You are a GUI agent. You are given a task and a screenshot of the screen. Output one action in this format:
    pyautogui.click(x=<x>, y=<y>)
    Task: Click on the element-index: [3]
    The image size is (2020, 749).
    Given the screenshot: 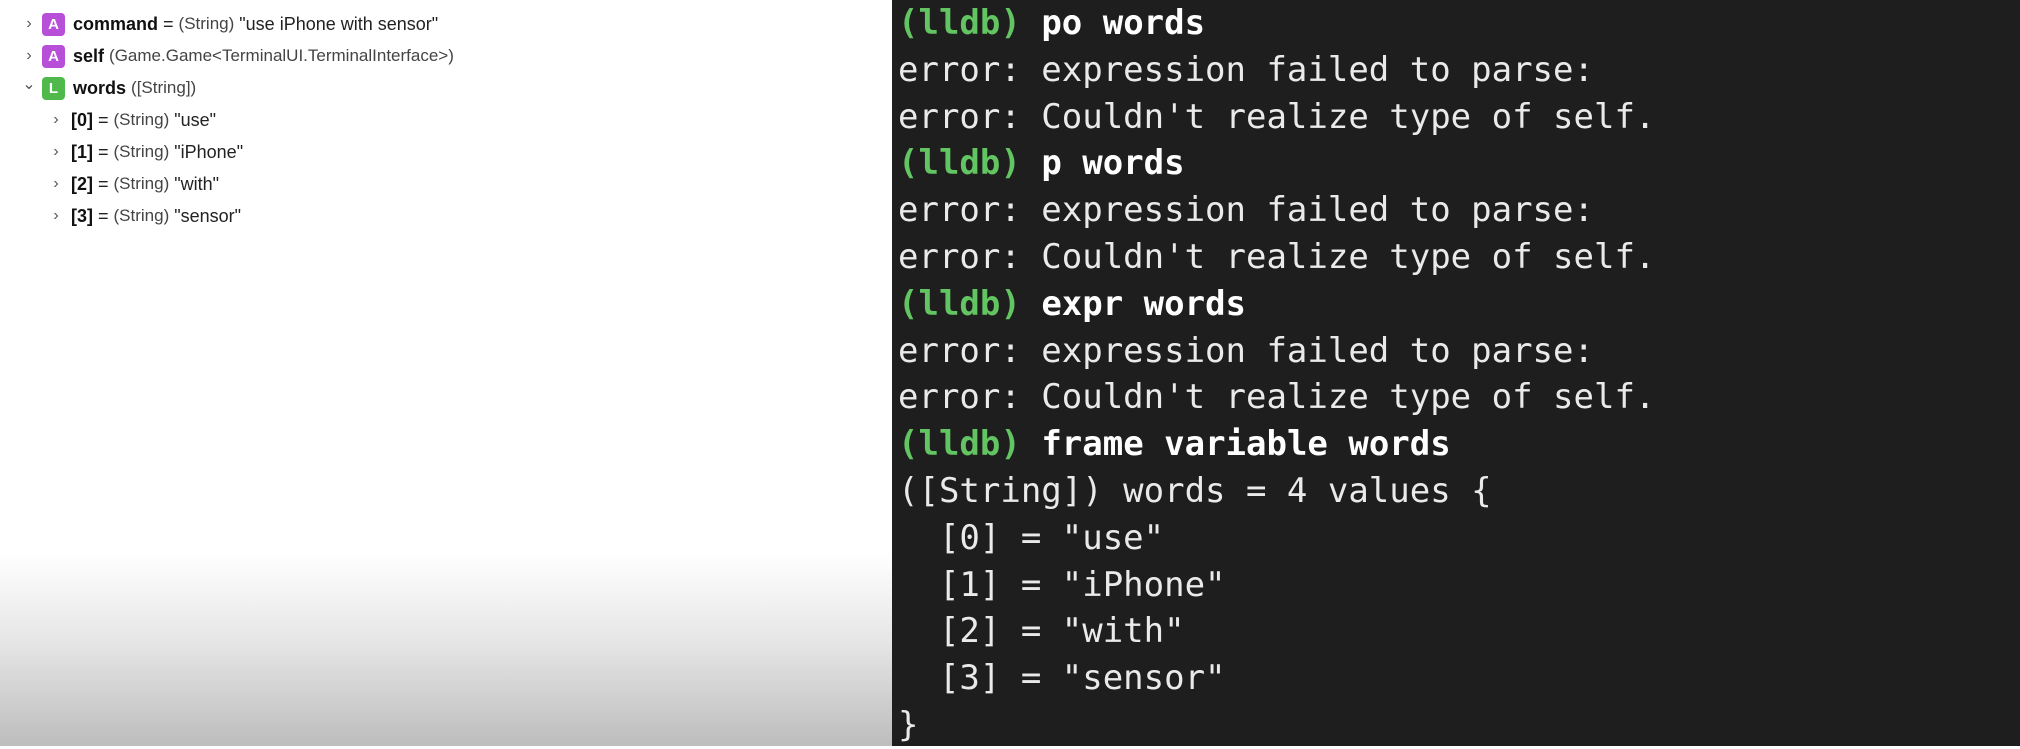 What is the action you would take?
    pyautogui.click(x=82, y=215)
    